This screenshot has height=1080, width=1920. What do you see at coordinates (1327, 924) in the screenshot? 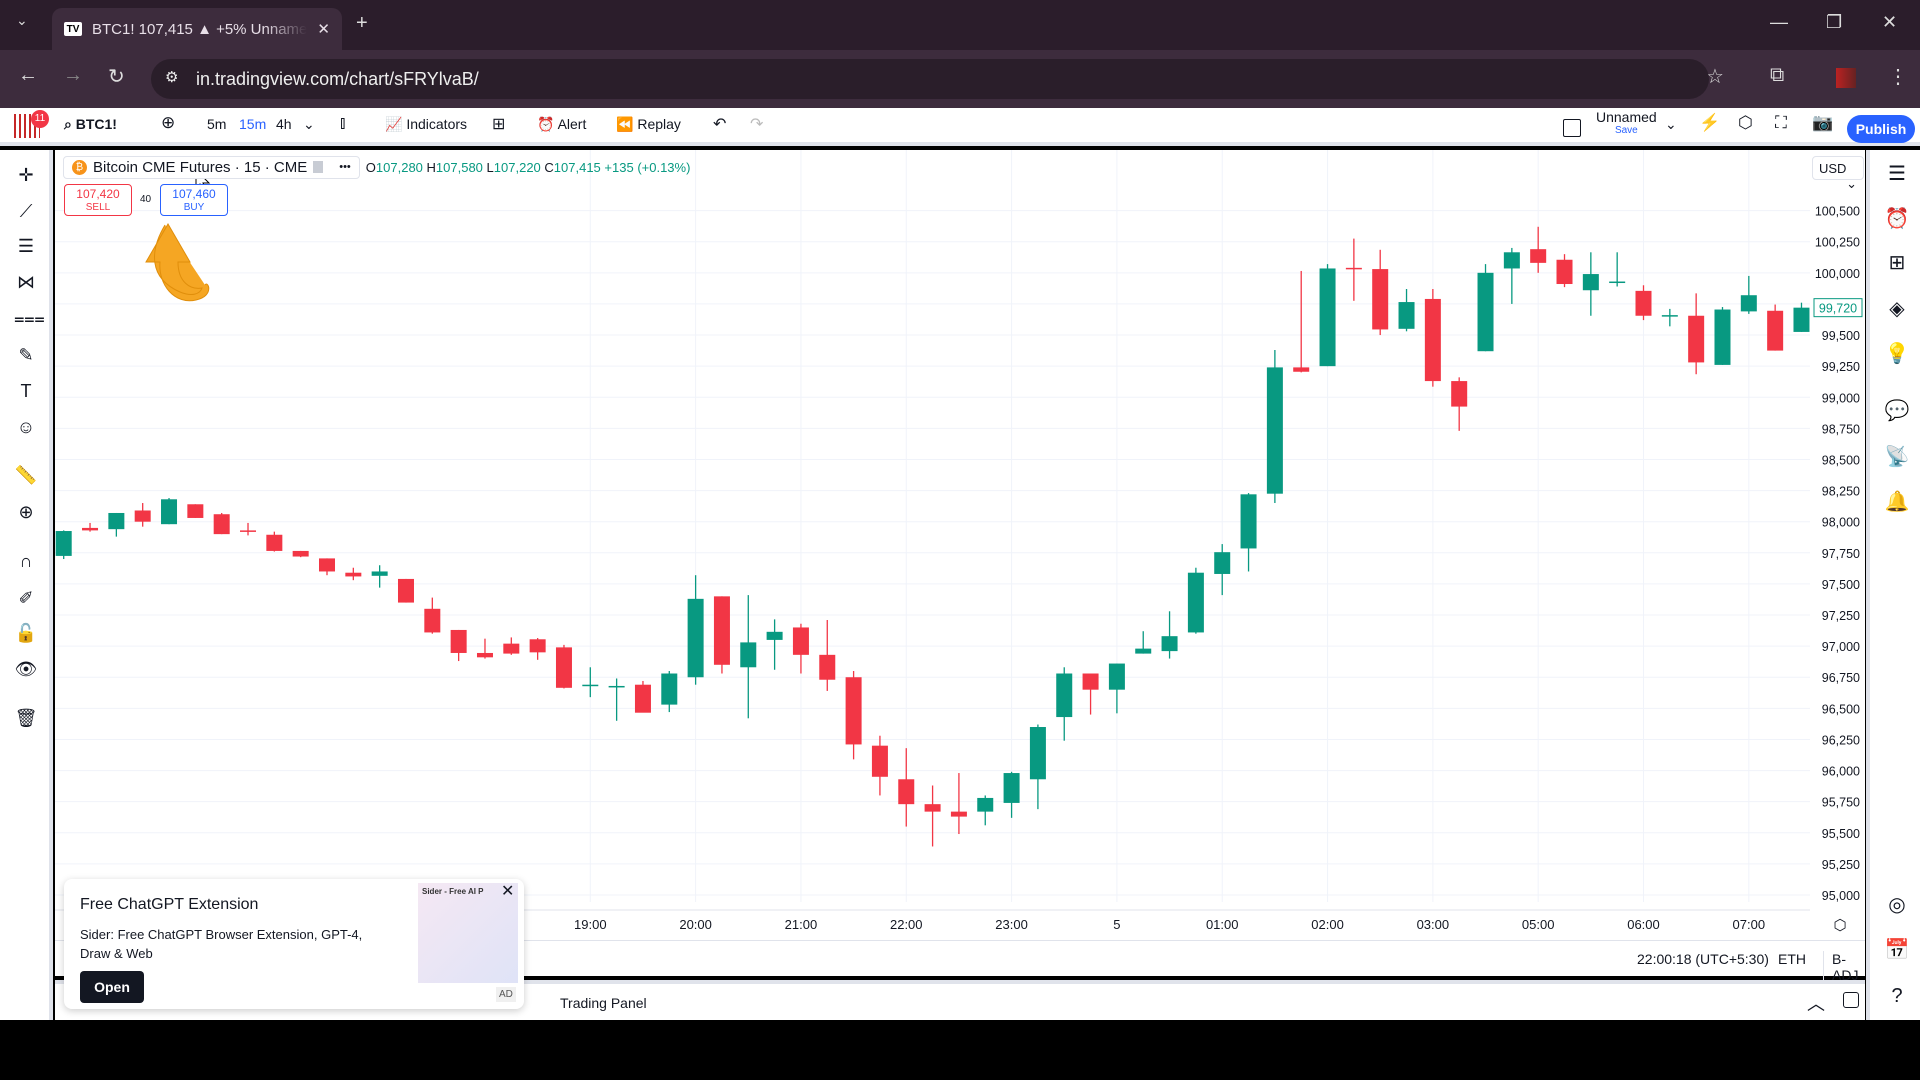
I see `time-tick-label: 02:00` at bounding box center [1327, 924].